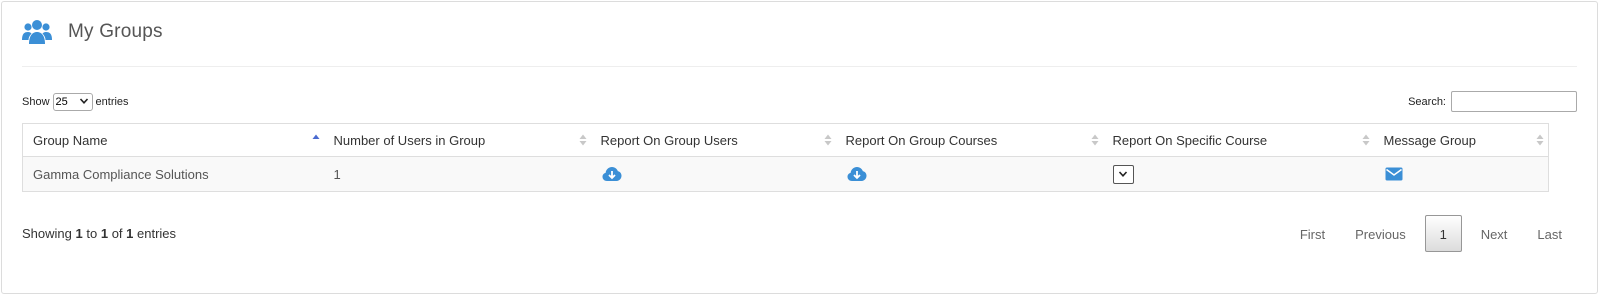 The width and height of the screenshot is (1600, 297). What do you see at coordinates (99, 233) in the screenshot?
I see `table-info: Showing 1 to 1 of 1 entries` at bounding box center [99, 233].